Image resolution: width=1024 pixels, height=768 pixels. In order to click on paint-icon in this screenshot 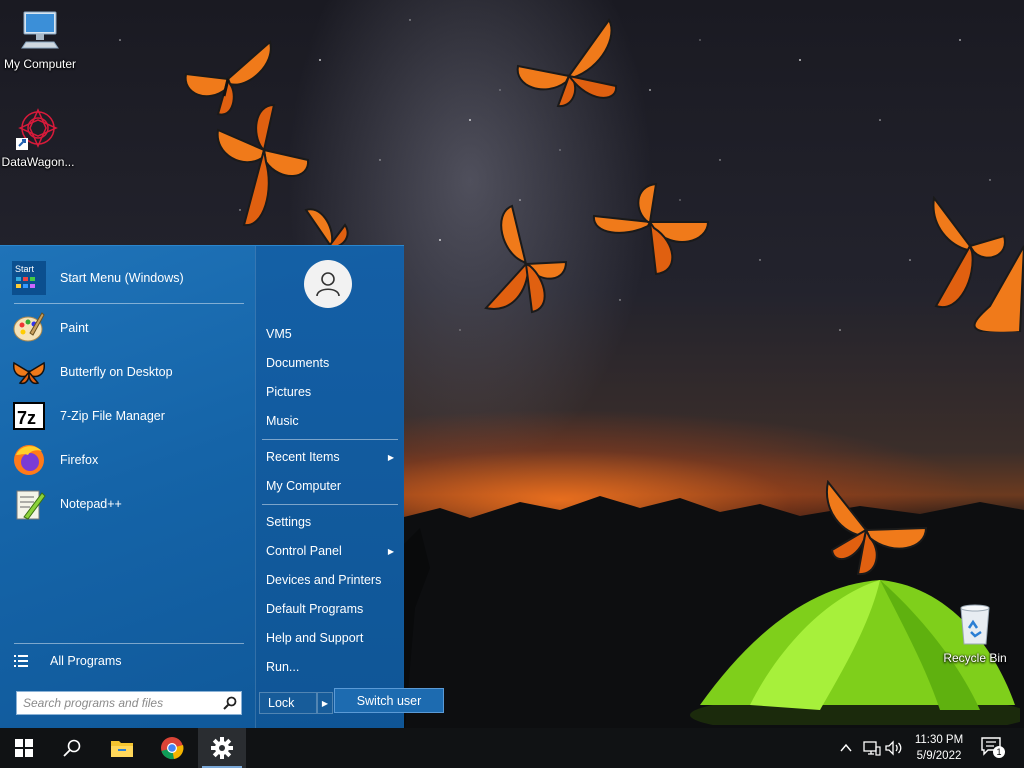, I will do `click(29, 328)`.